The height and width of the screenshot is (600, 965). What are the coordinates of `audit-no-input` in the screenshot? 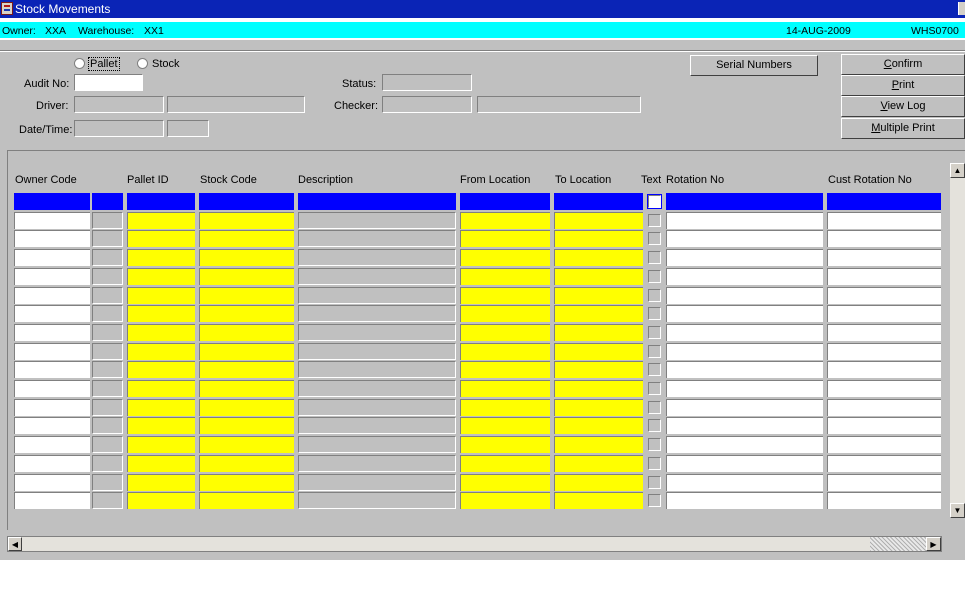 It's located at (108, 82).